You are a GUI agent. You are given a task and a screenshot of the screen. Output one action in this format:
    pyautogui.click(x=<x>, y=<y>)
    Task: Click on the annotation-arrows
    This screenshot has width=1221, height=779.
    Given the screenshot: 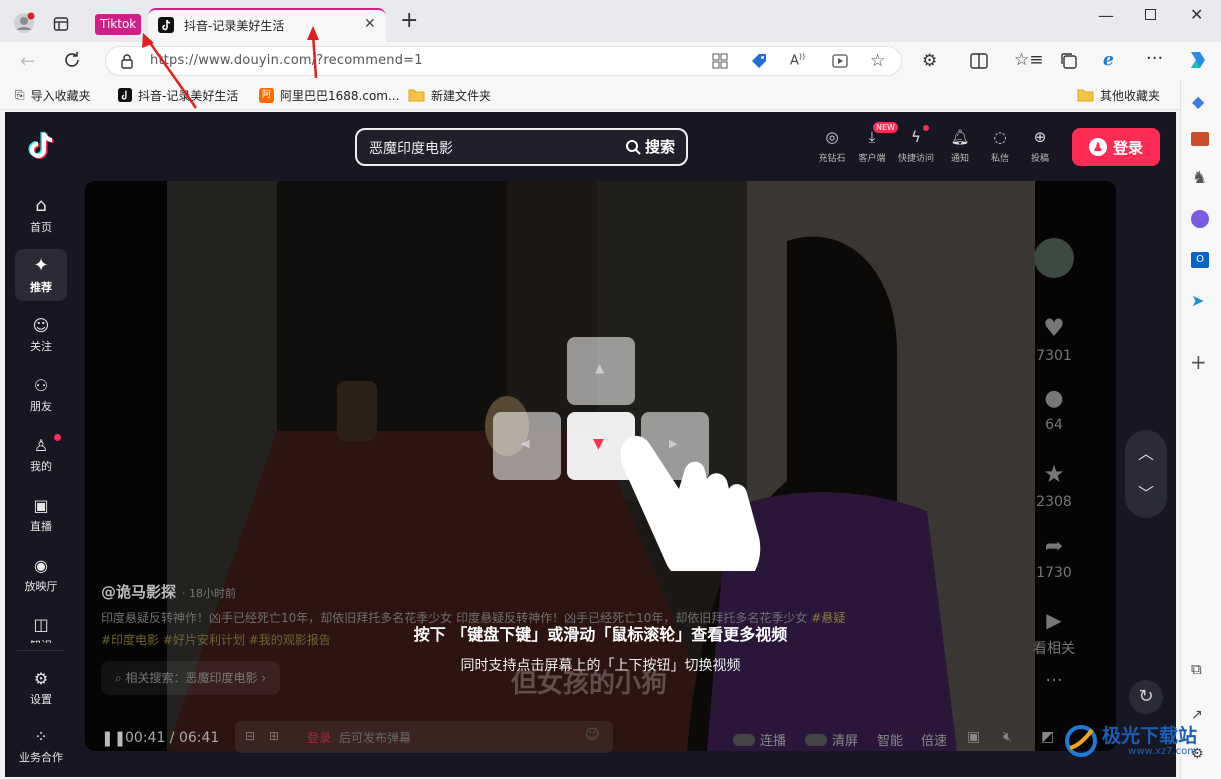 What is the action you would take?
    pyautogui.click(x=230, y=67)
    